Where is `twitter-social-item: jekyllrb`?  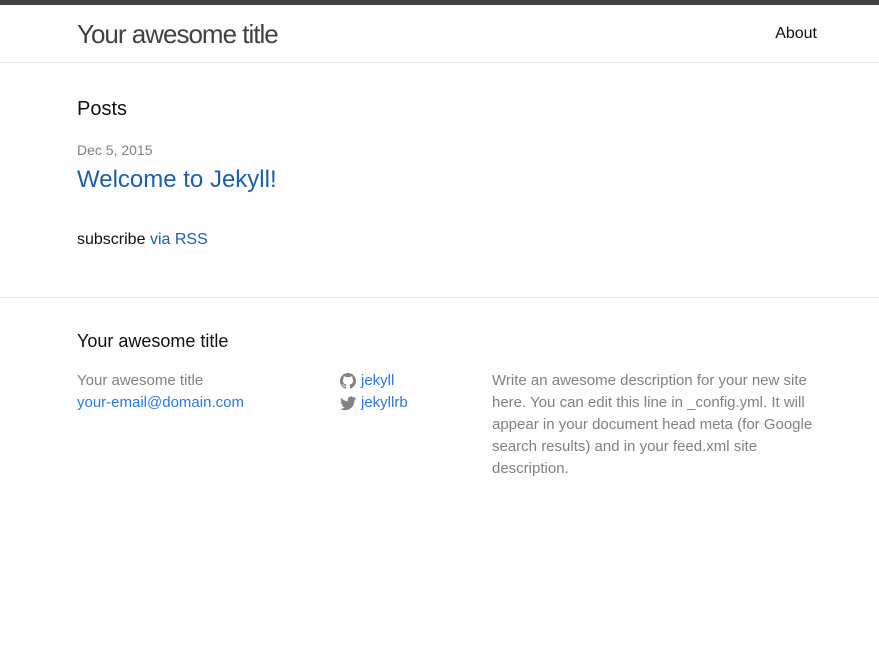 twitter-social-item: jekyllrb is located at coordinates (374, 403).